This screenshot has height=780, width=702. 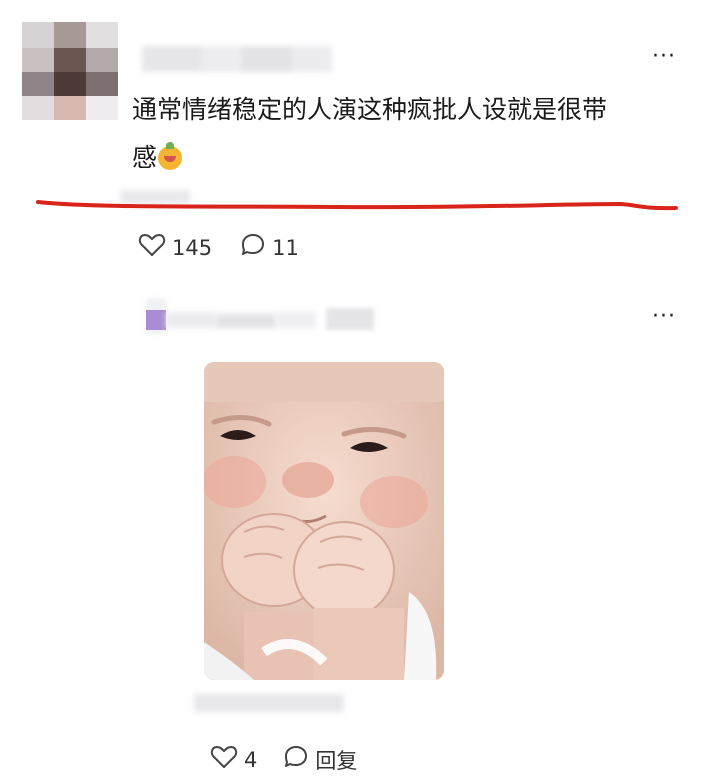 What do you see at coordinates (170, 156) in the screenshot?
I see `mandarin-orange-emoji-icon` at bounding box center [170, 156].